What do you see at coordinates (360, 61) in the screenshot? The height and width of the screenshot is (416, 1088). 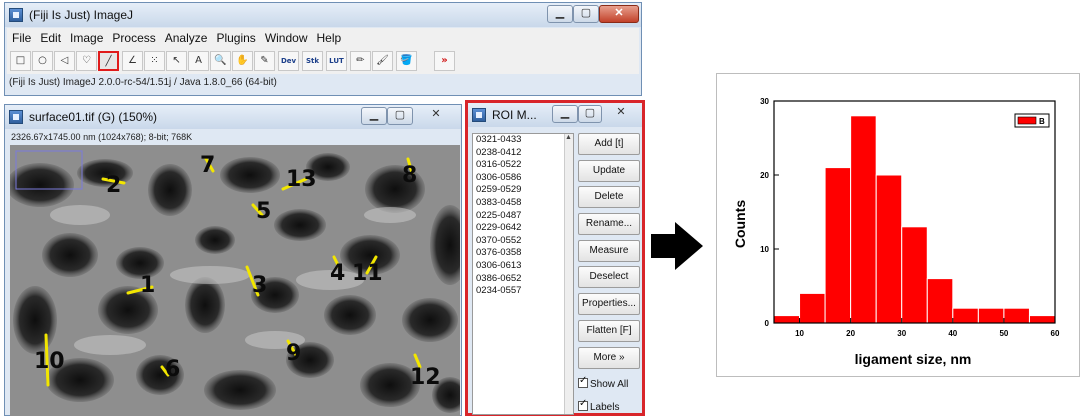 I see `pencil-tool-icon: ✏` at bounding box center [360, 61].